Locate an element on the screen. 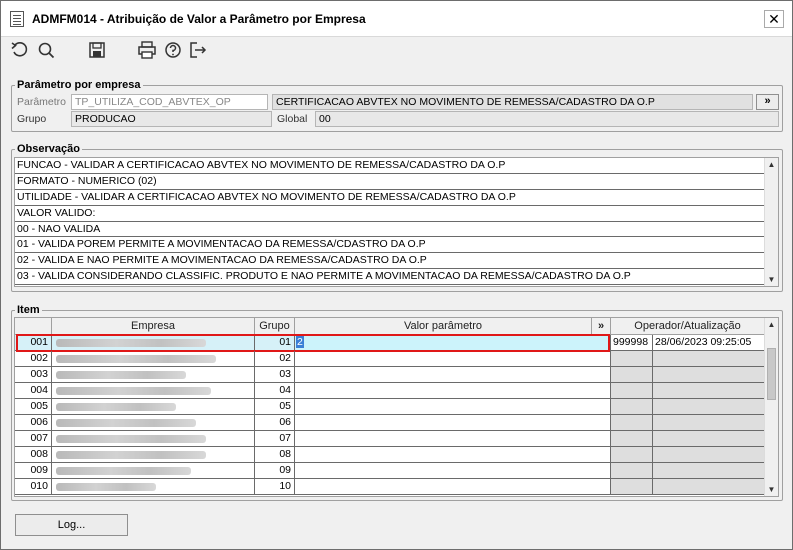  grid-scrollbar: ▲ ▼ is located at coordinates (771, 407).